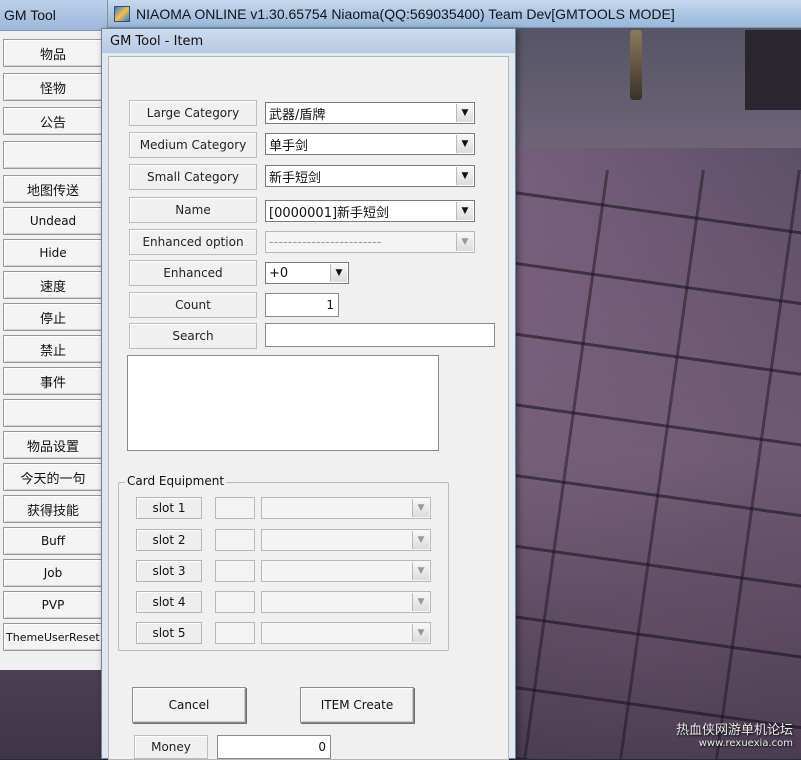 This screenshot has width=801, height=760. What do you see at coordinates (53, 285) in the screenshot?
I see `sidebar-item-speed: 速度` at bounding box center [53, 285].